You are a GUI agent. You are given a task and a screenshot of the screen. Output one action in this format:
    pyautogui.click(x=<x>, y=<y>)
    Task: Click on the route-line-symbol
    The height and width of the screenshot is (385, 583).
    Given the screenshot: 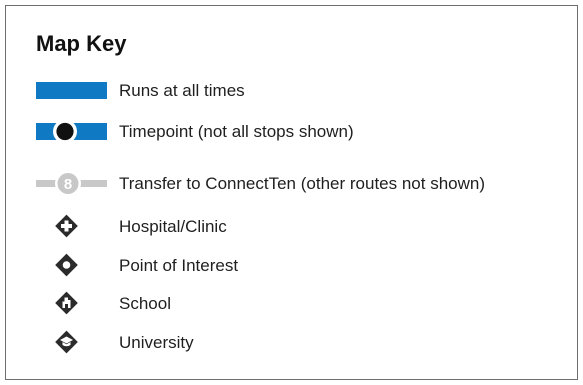 What is the action you would take?
    pyautogui.click(x=72, y=91)
    